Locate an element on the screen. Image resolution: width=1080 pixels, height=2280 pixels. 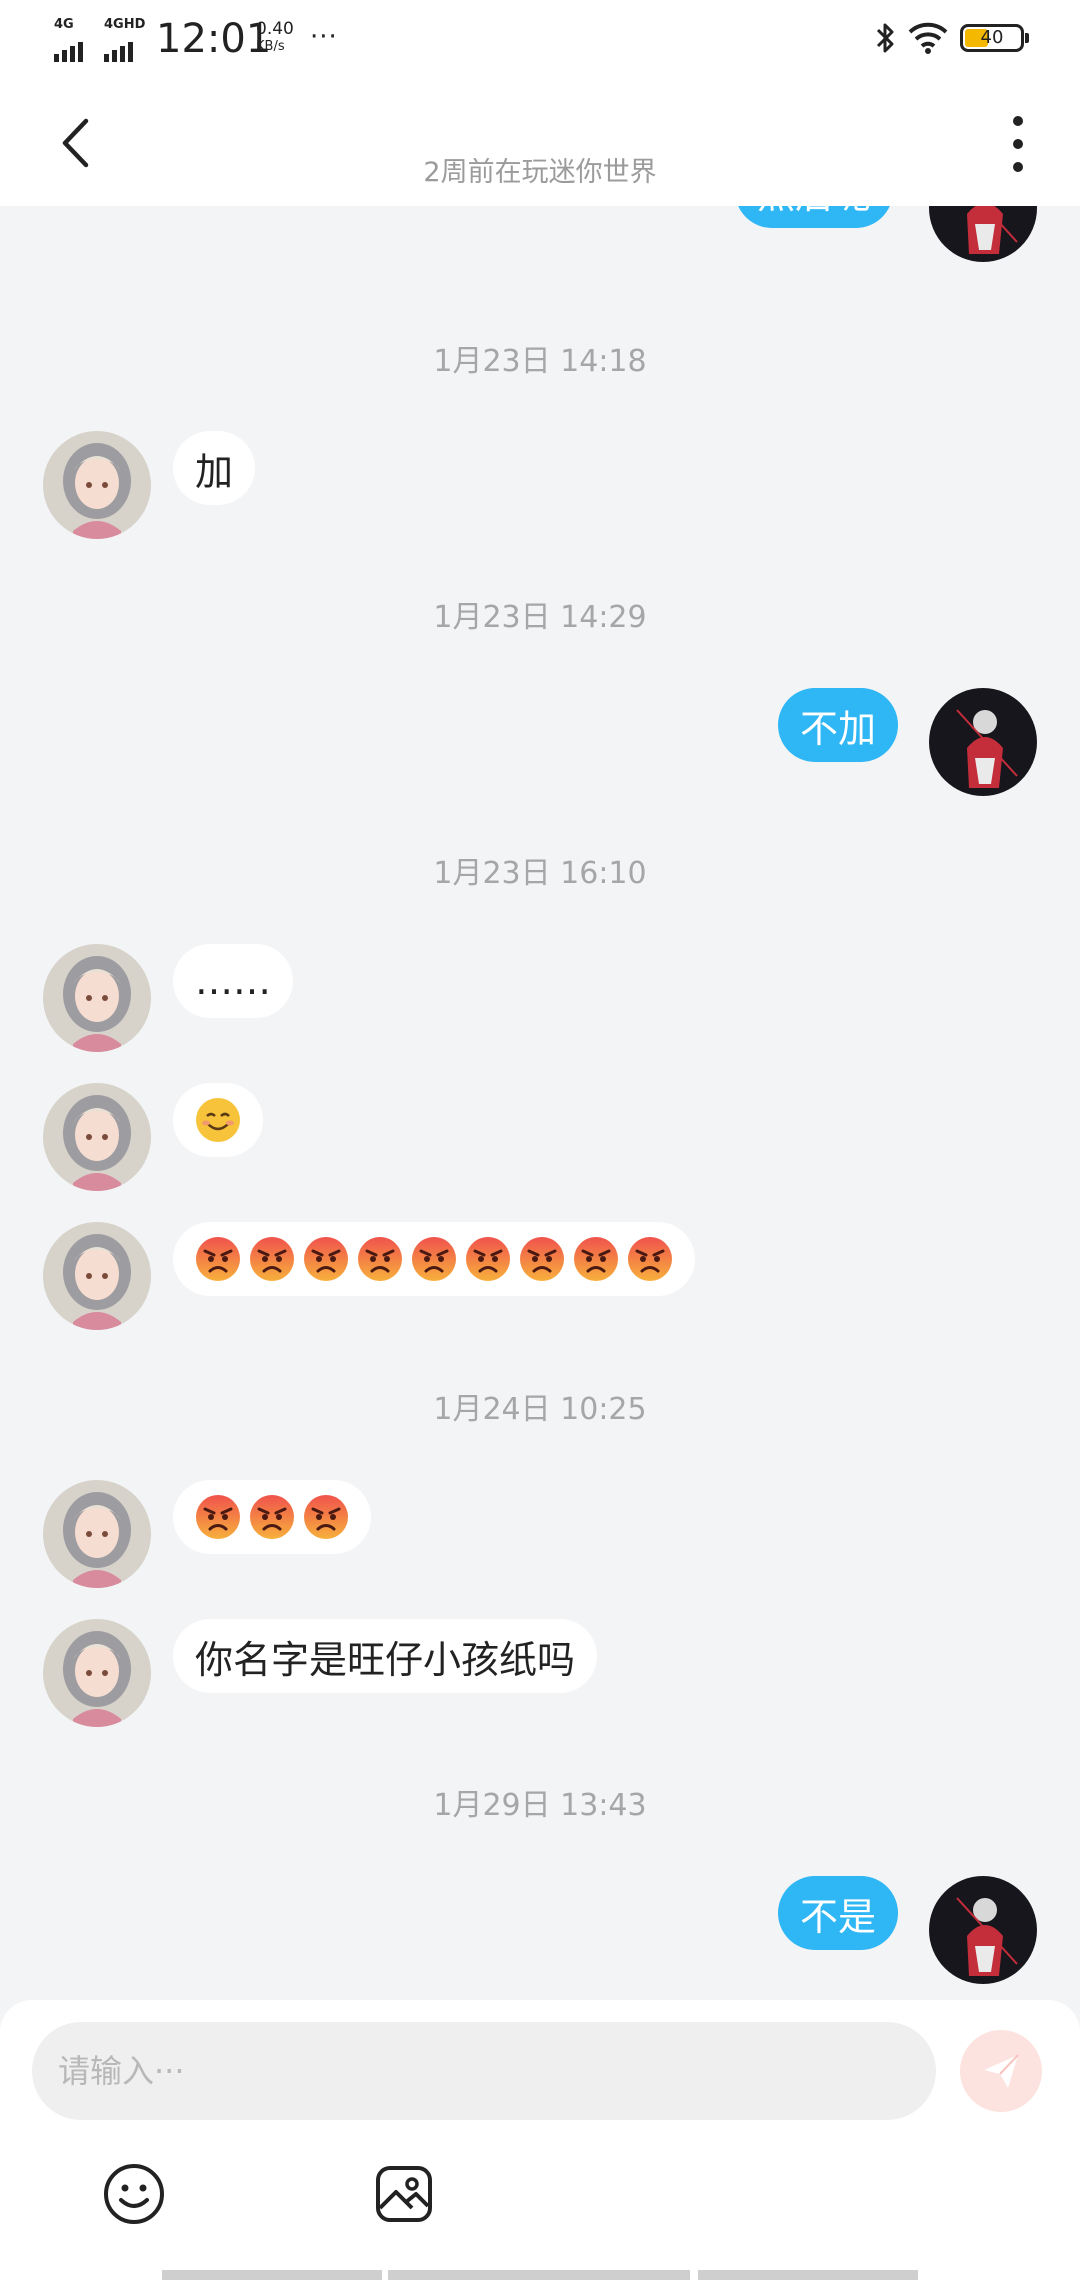
message-input is located at coordinates (484, 2071).